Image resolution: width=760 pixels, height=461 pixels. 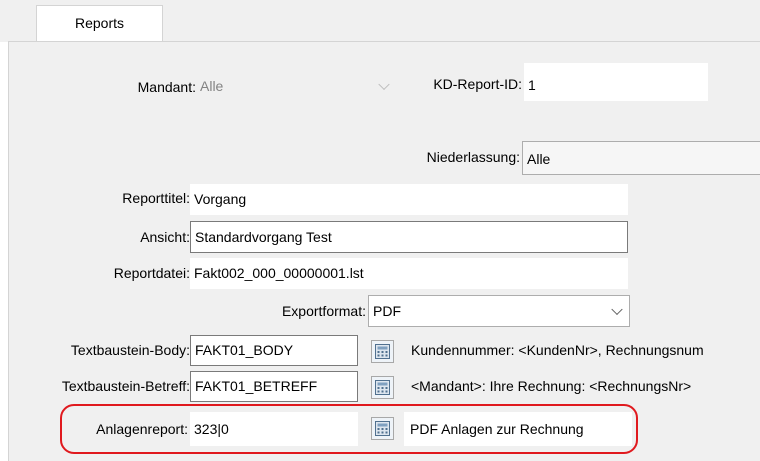 What do you see at coordinates (387, 311) in the screenshot?
I see `exportformat-value: PDF` at bounding box center [387, 311].